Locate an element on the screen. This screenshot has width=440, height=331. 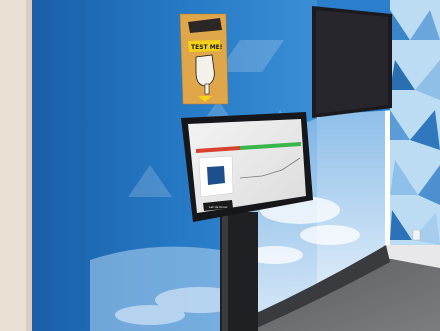
wall-outlet is located at coordinates (416, 235).